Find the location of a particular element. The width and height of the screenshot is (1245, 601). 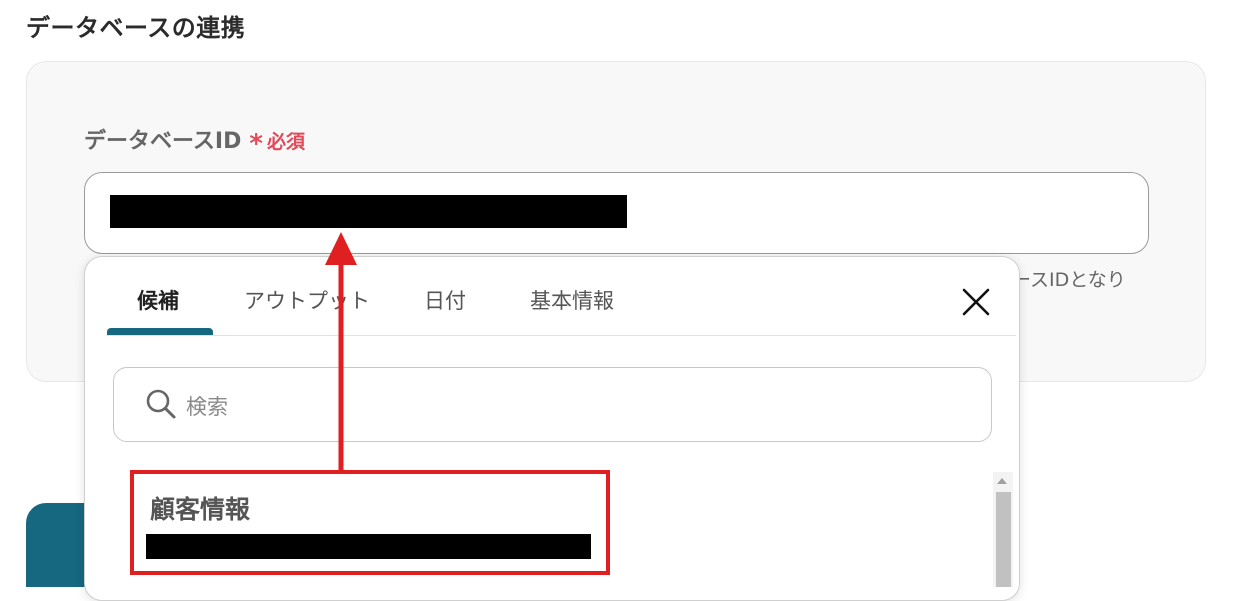

redacted-input-value is located at coordinates (368, 211).